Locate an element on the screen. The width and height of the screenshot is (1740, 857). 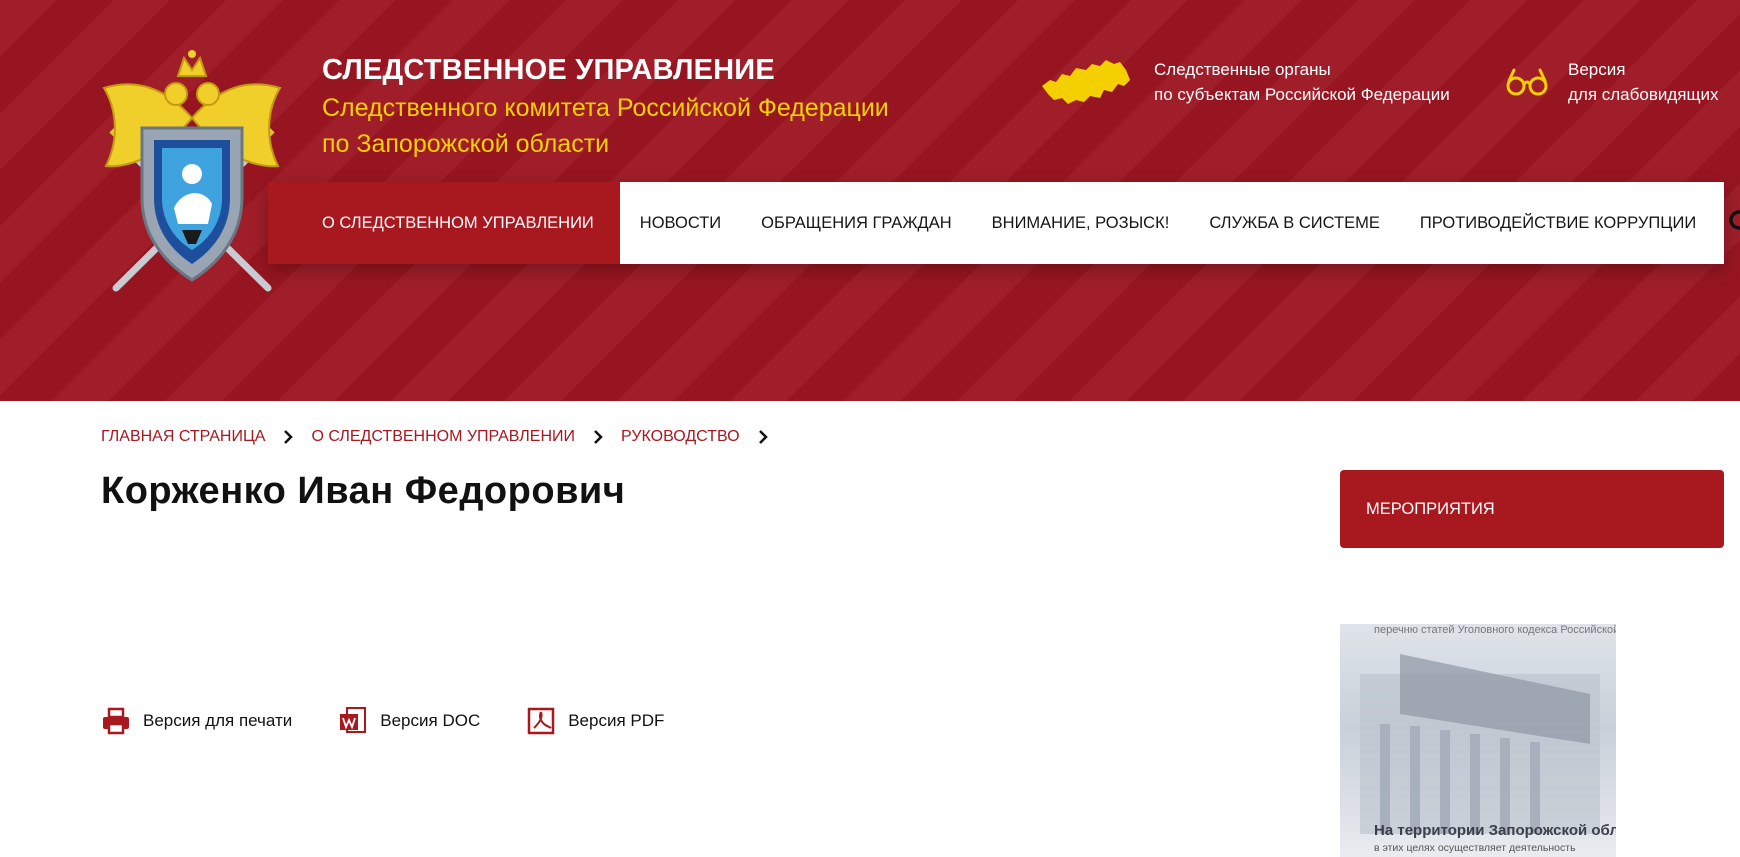
low-vision-text: Версия для слабовидящих is located at coordinates (1643, 82).